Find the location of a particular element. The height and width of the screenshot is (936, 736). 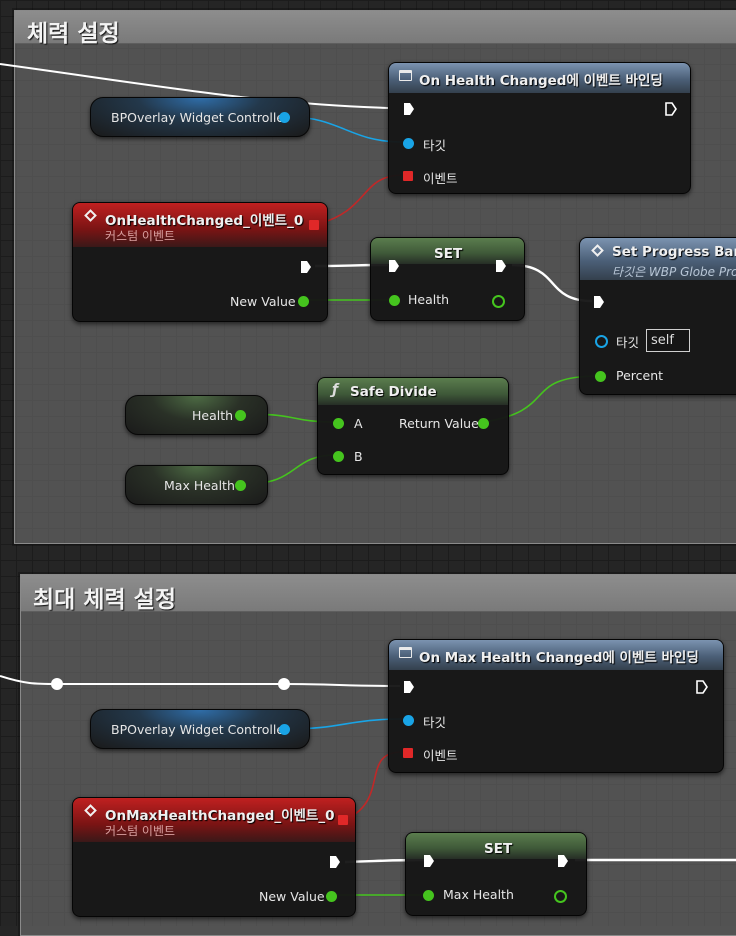

set-health-node: SET Health is located at coordinates (447, 279).